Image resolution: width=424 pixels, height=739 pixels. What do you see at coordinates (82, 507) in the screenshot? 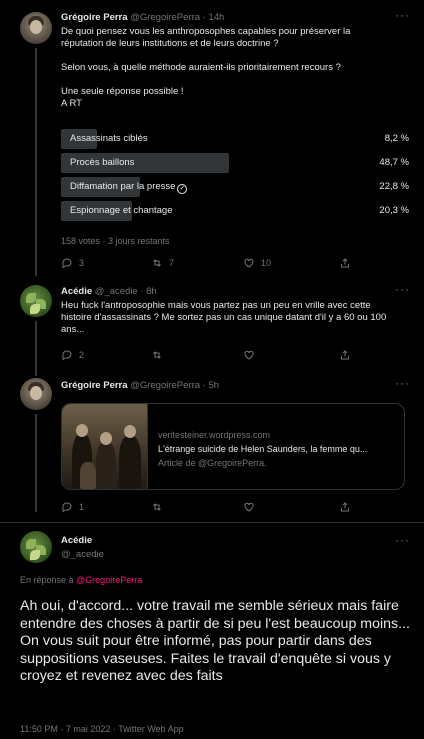
I see `reply-count: 1` at bounding box center [82, 507].